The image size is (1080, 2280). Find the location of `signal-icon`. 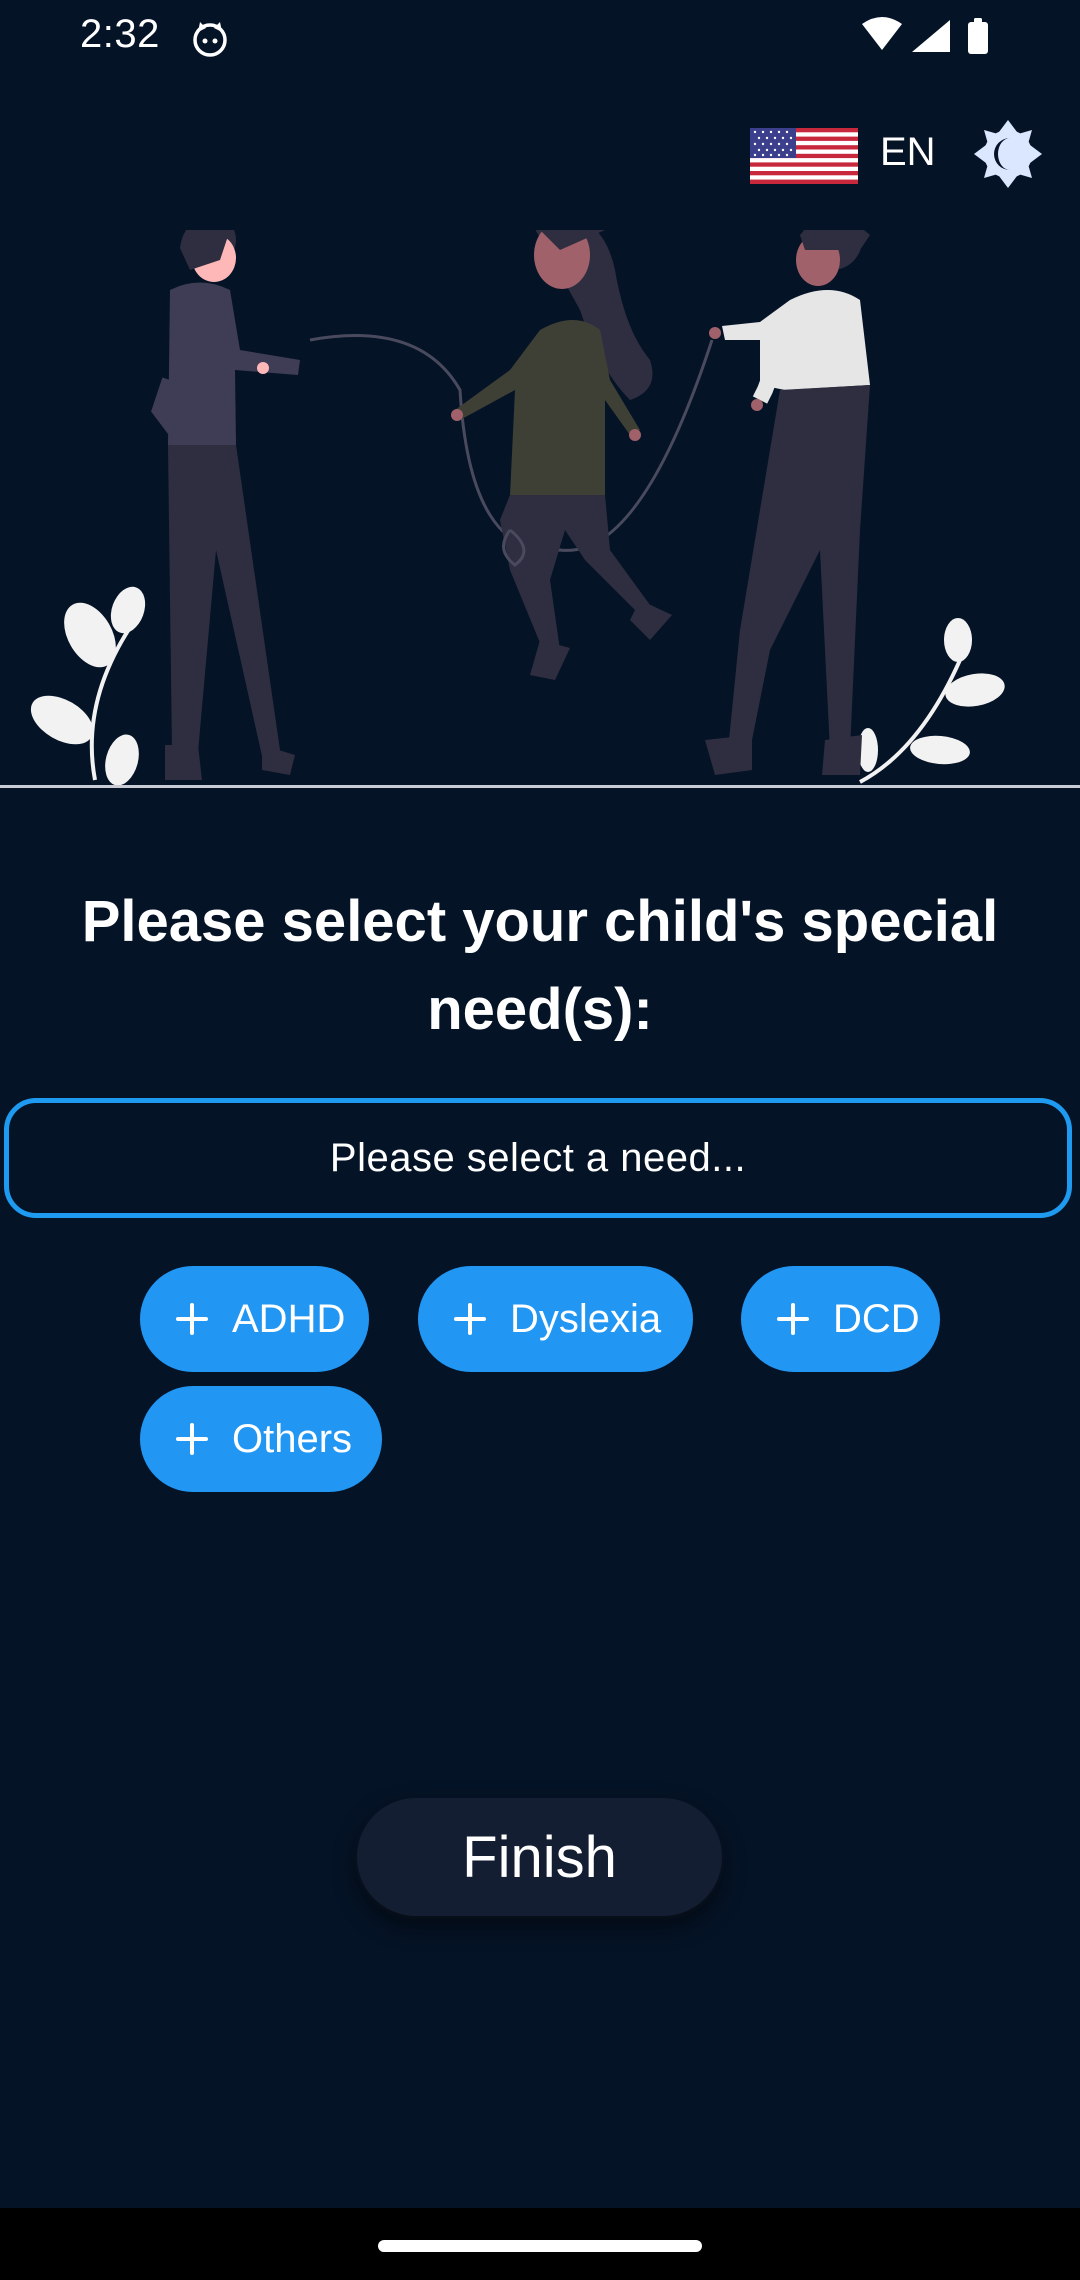

signal-icon is located at coordinates (931, 36).